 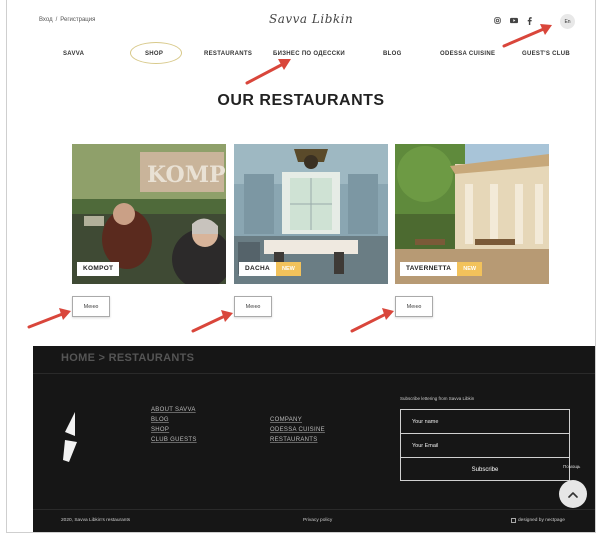 What do you see at coordinates (317, 520) in the screenshot?
I see `privacy-policy-link: Privacy policy` at bounding box center [317, 520].